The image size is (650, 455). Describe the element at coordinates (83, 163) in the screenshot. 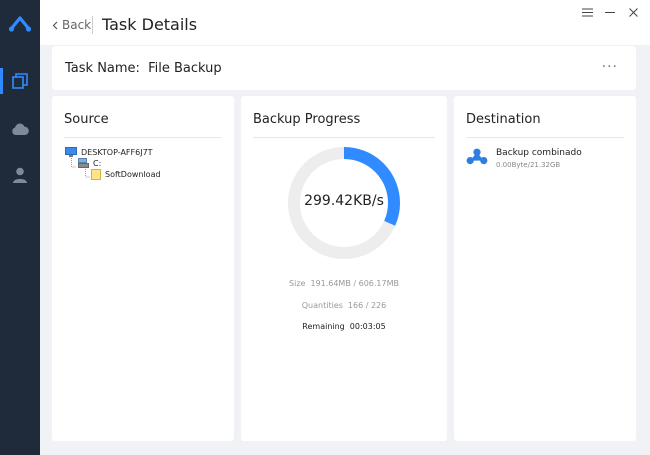

I see `drive-icon` at that location.